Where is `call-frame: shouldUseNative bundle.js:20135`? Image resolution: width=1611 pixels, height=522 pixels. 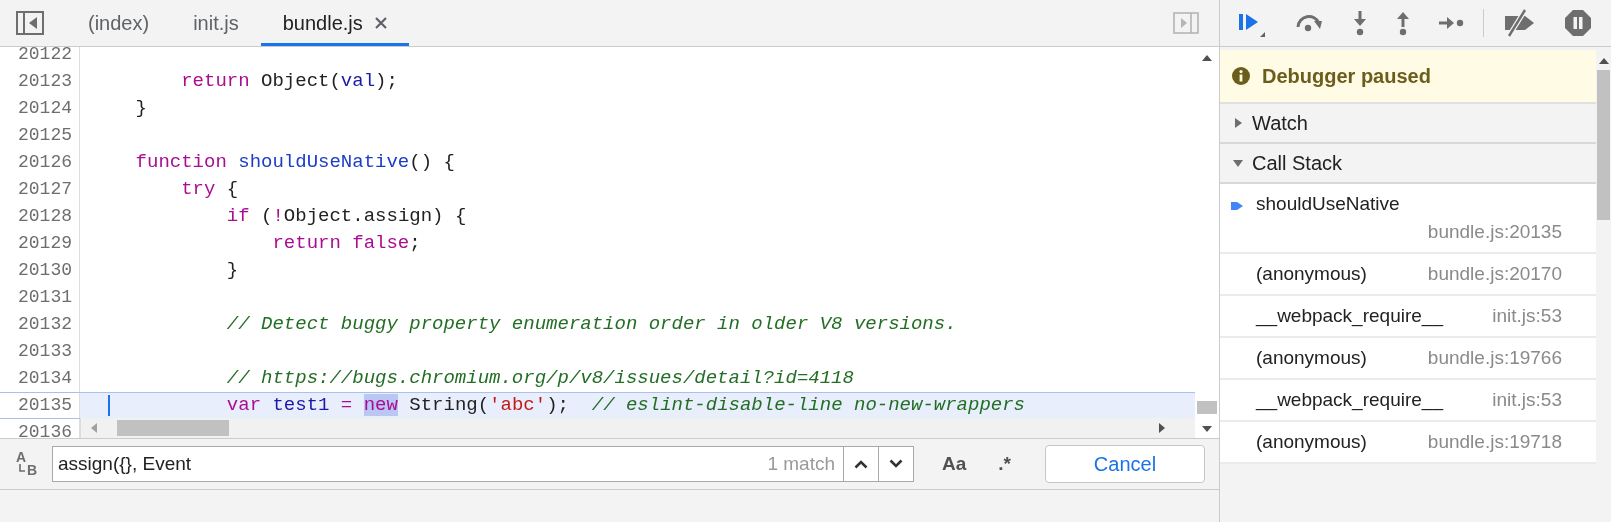 call-frame: shouldUseNative bundle.js:20135 is located at coordinates (1408, 219).